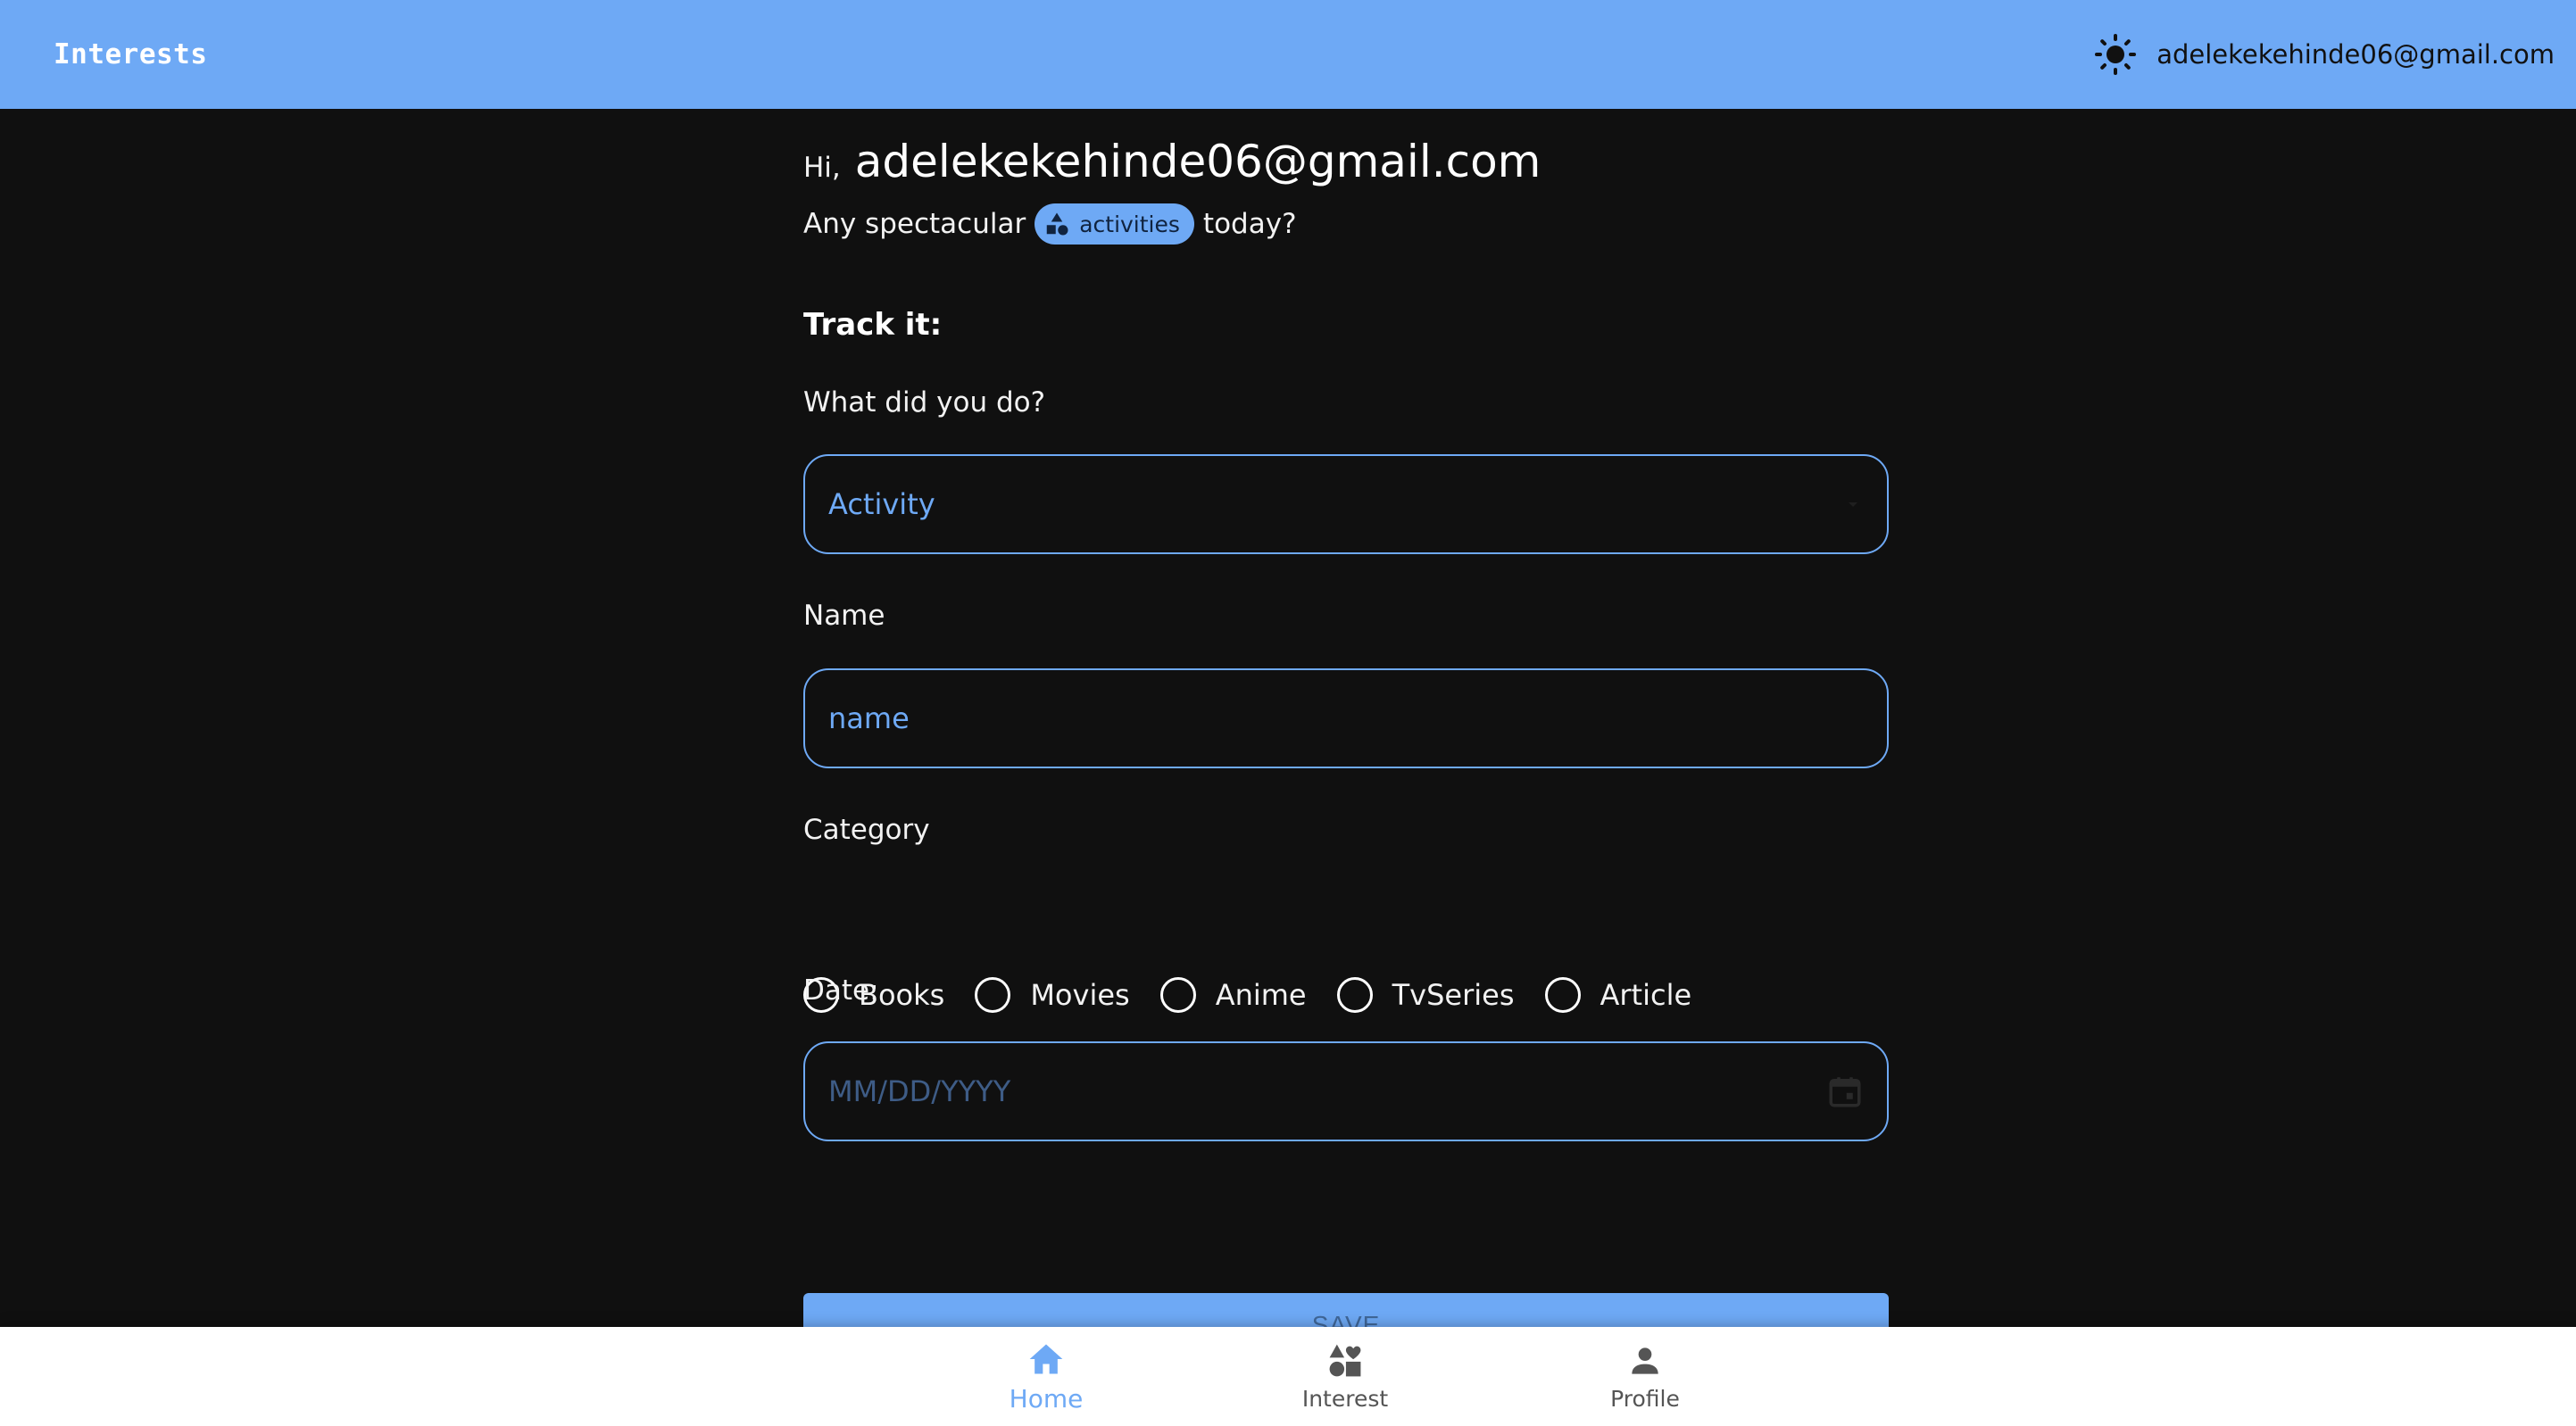 This screenshot has width=2576, height=1426. What do you see at coordinates (1249, 224) in the screenshot?
I see `subline-after: today?` at bounding box center [1249, 224].